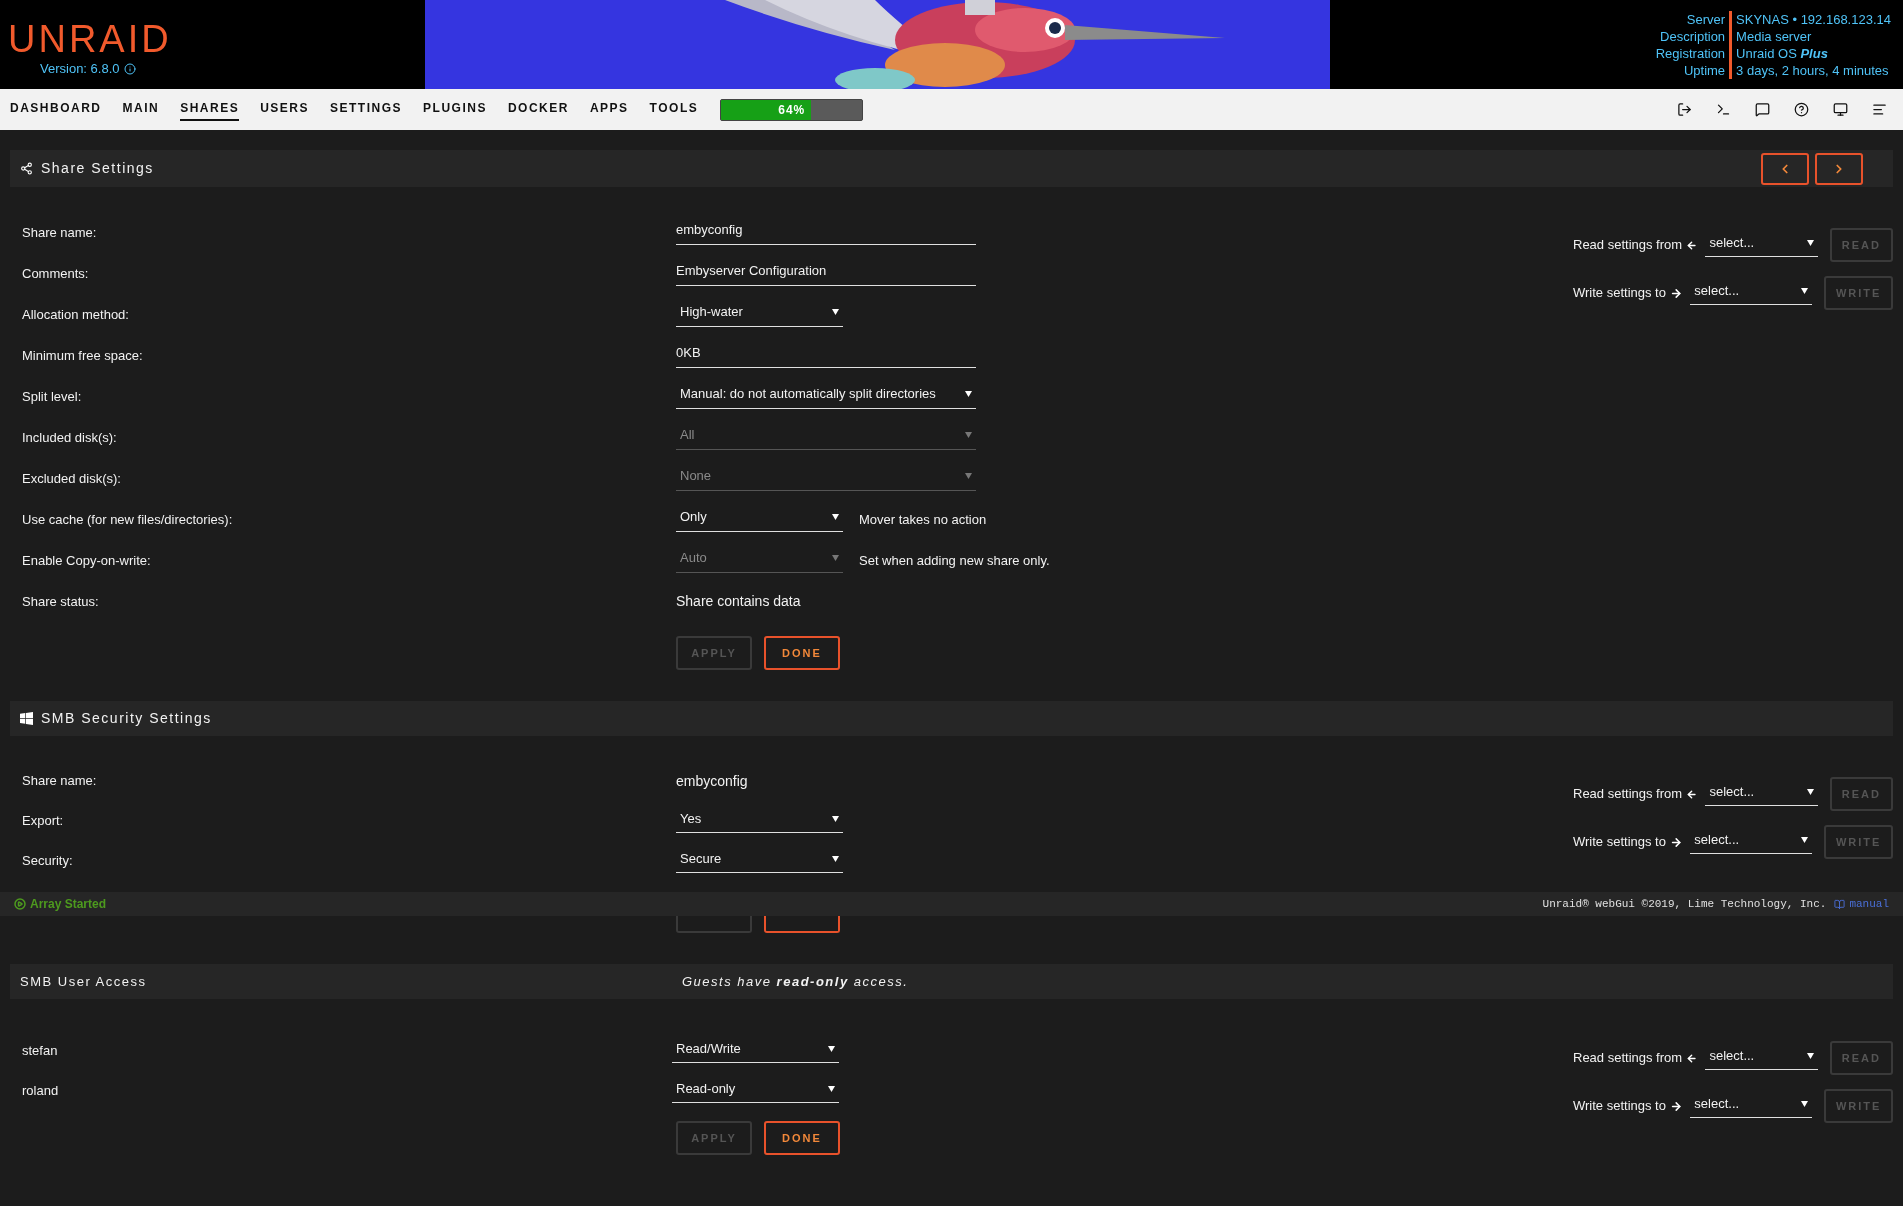  What do you see at coordinates (1774, 36) in the screenshot?
I see `info-value: Media server` at bounding box center [1774, 36].